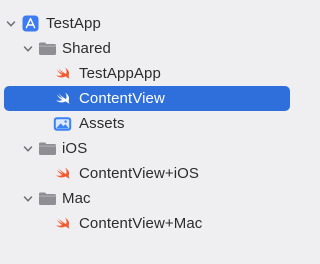 The height and width of the screenshot is (264, 320). I want to click on tree-row-contentview-mac: ContentView+Mac, so click(149, 223).